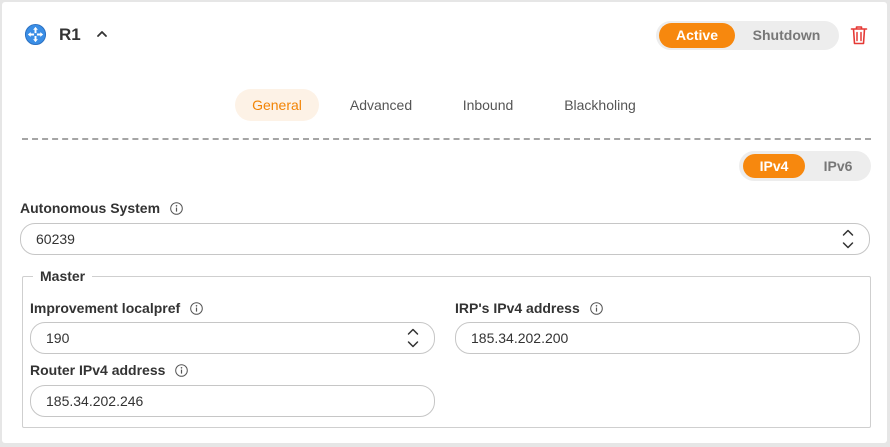  I want to click on autonomous-system-input, so click(369, 239).